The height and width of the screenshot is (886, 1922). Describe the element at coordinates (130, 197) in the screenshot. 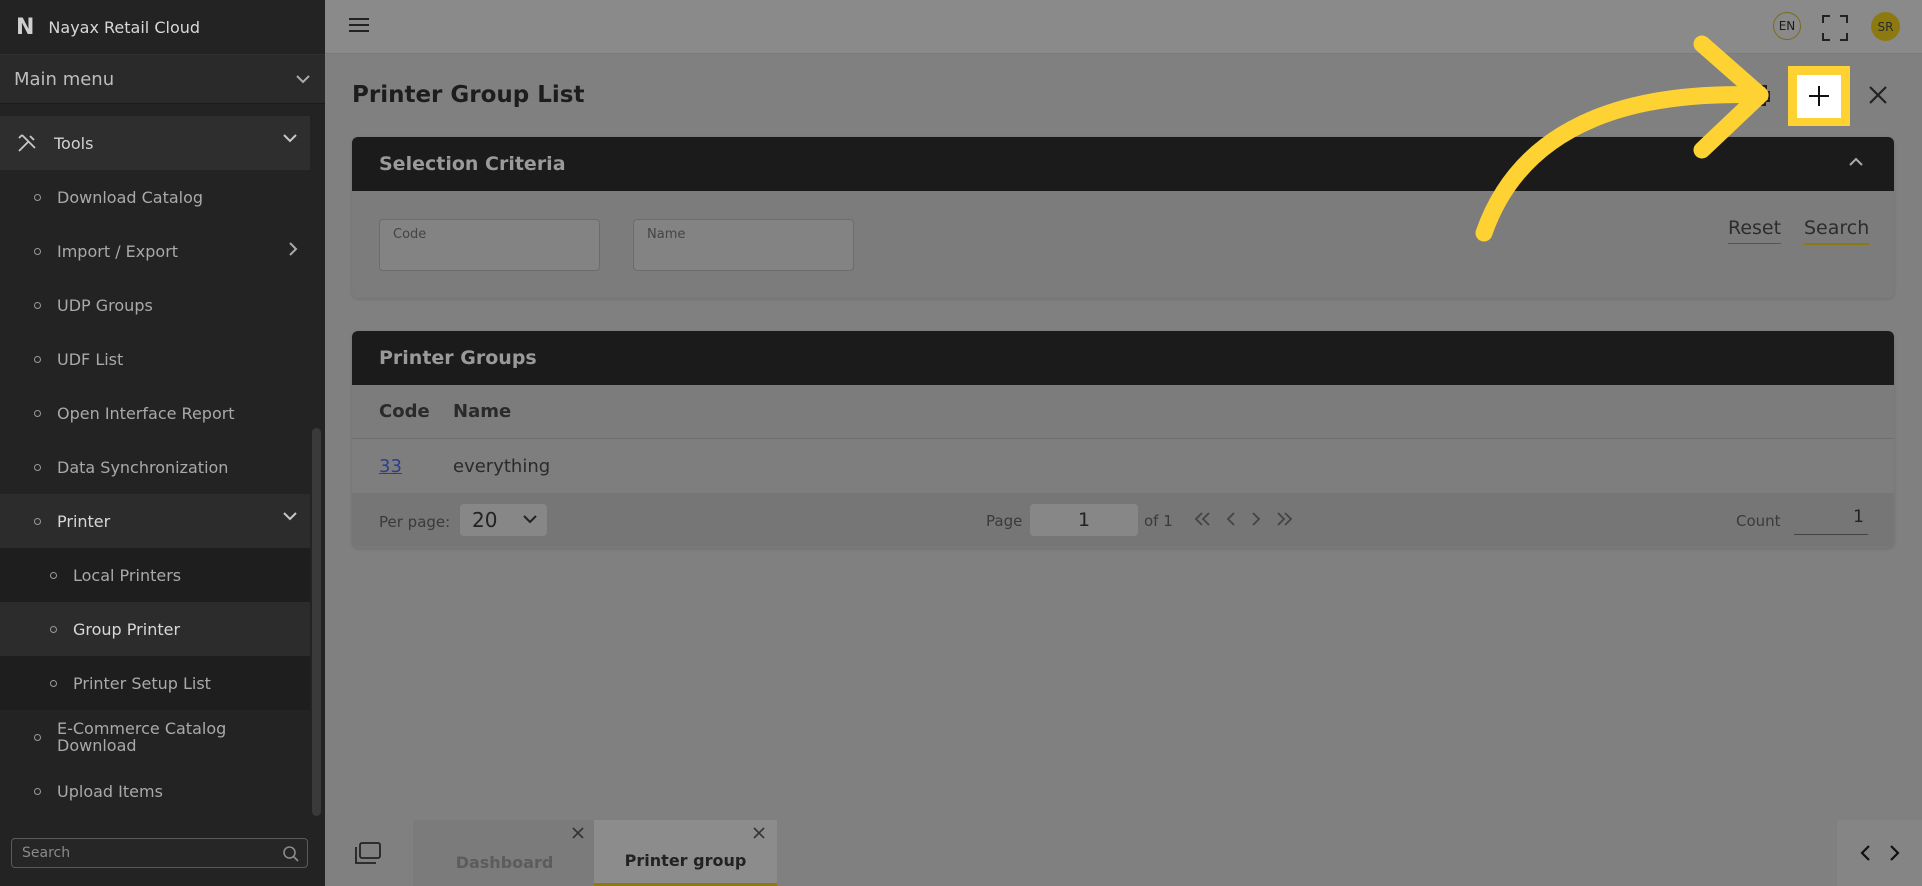

I see `sidebar-item-label: Download Catalog` at that location.